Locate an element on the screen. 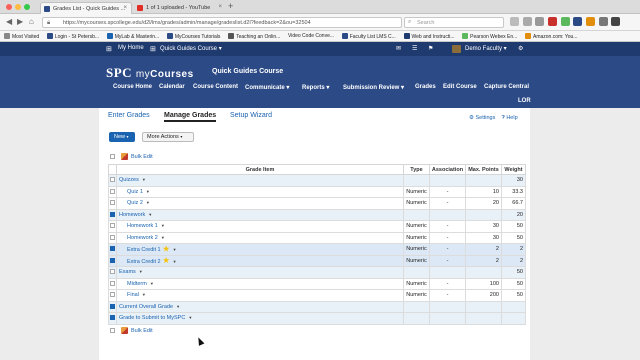 The width and height of the screenshot is (640, 360). column-header-type: Type is located at coordinates (416, 169).